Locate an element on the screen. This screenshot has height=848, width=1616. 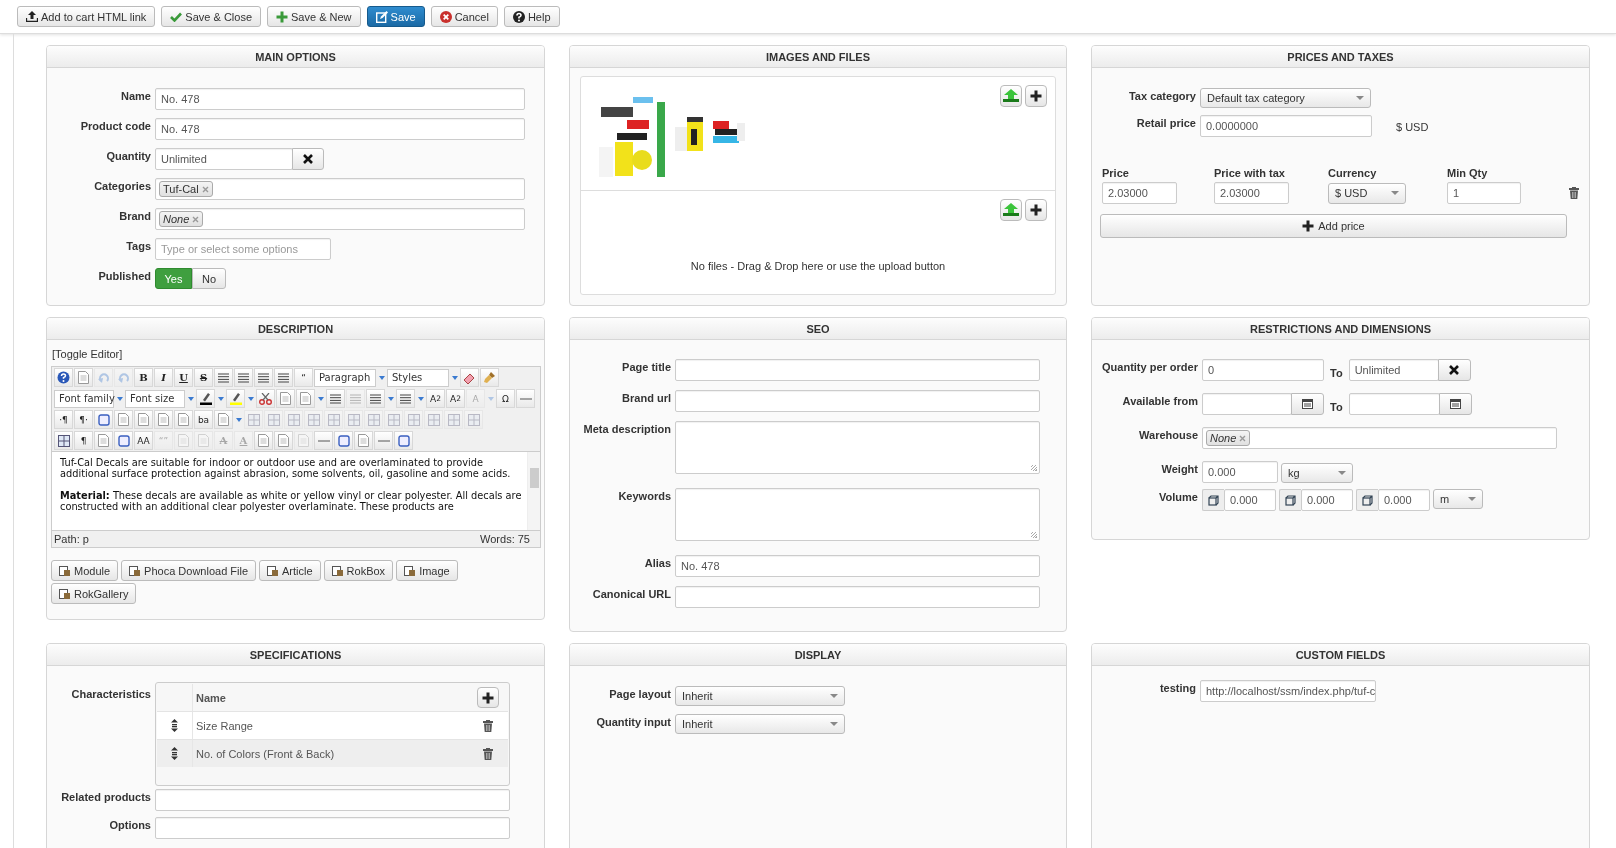
editor-plugin-button: Phoca Download File is located at coordinates (189, 570).